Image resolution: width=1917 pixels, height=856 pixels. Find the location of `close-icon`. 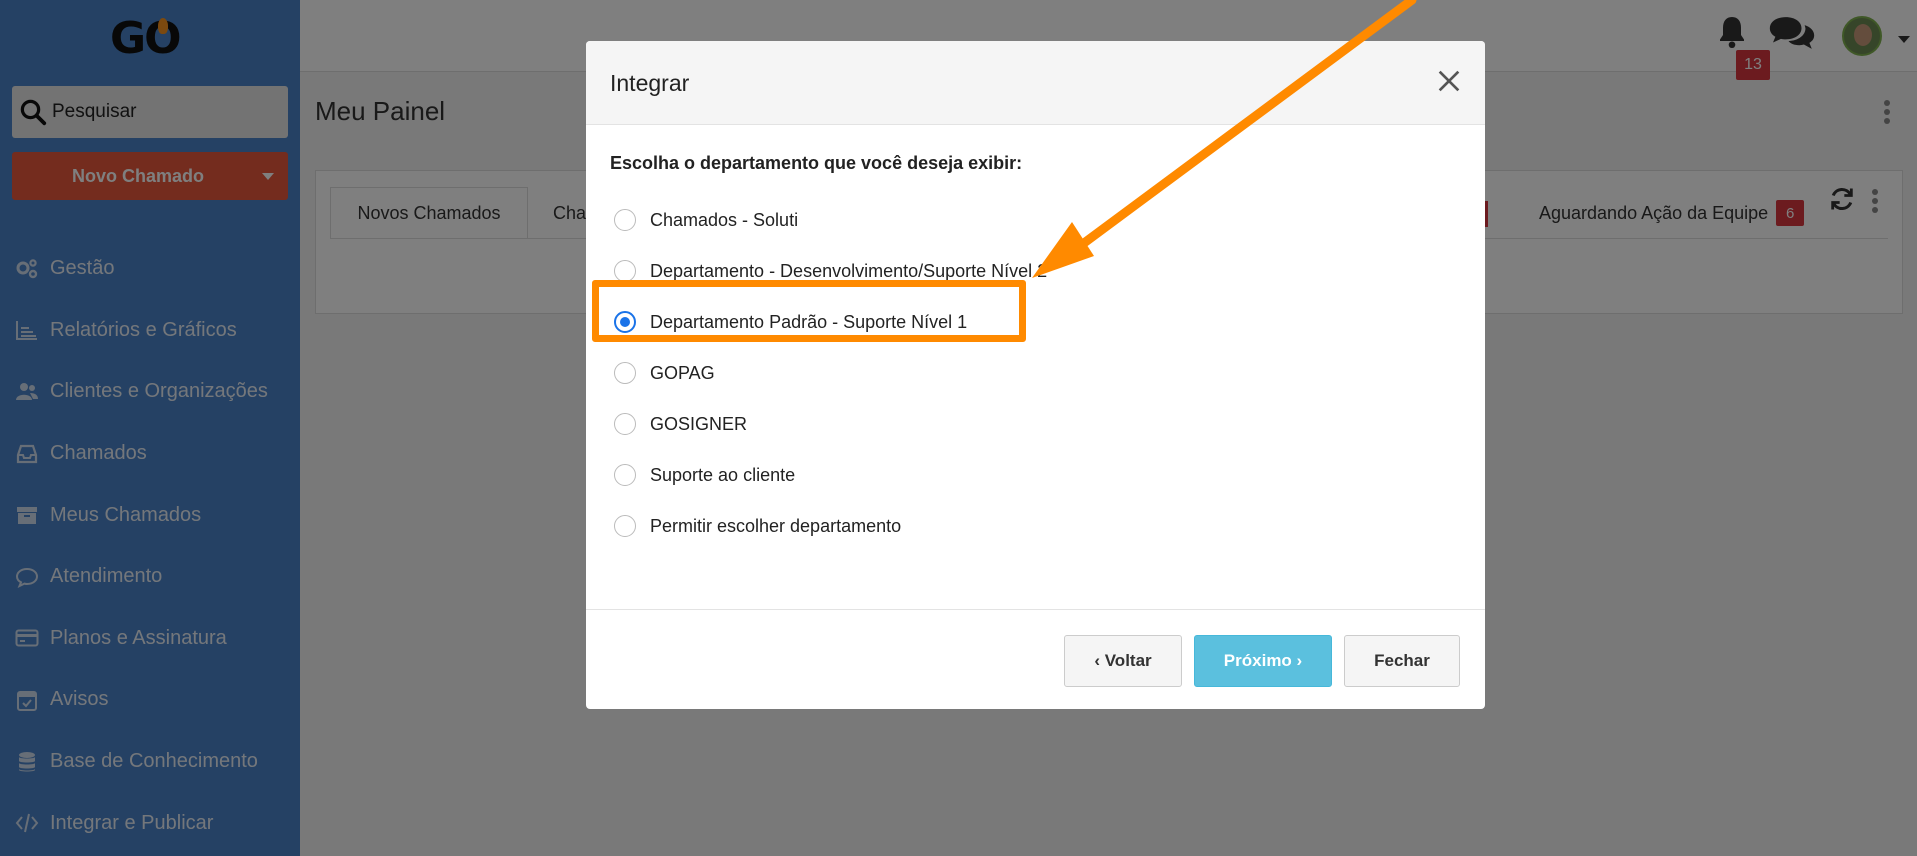

close-icon is located at coordinates (1449, 81).